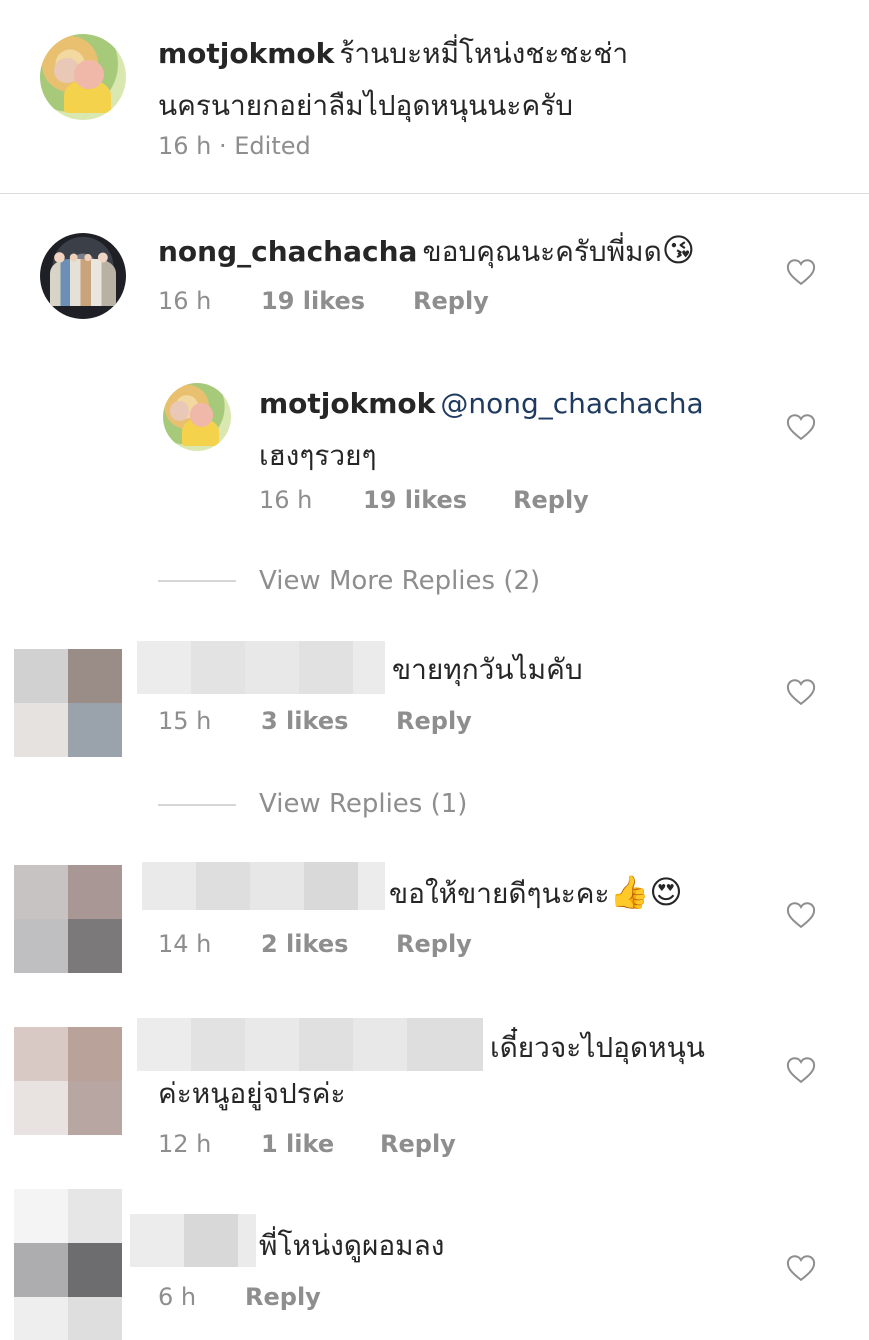 This screenshot has width=869, height=1340. Describe the element at coordinates (434, 193) in the screenshot. I see `divider` at that location.